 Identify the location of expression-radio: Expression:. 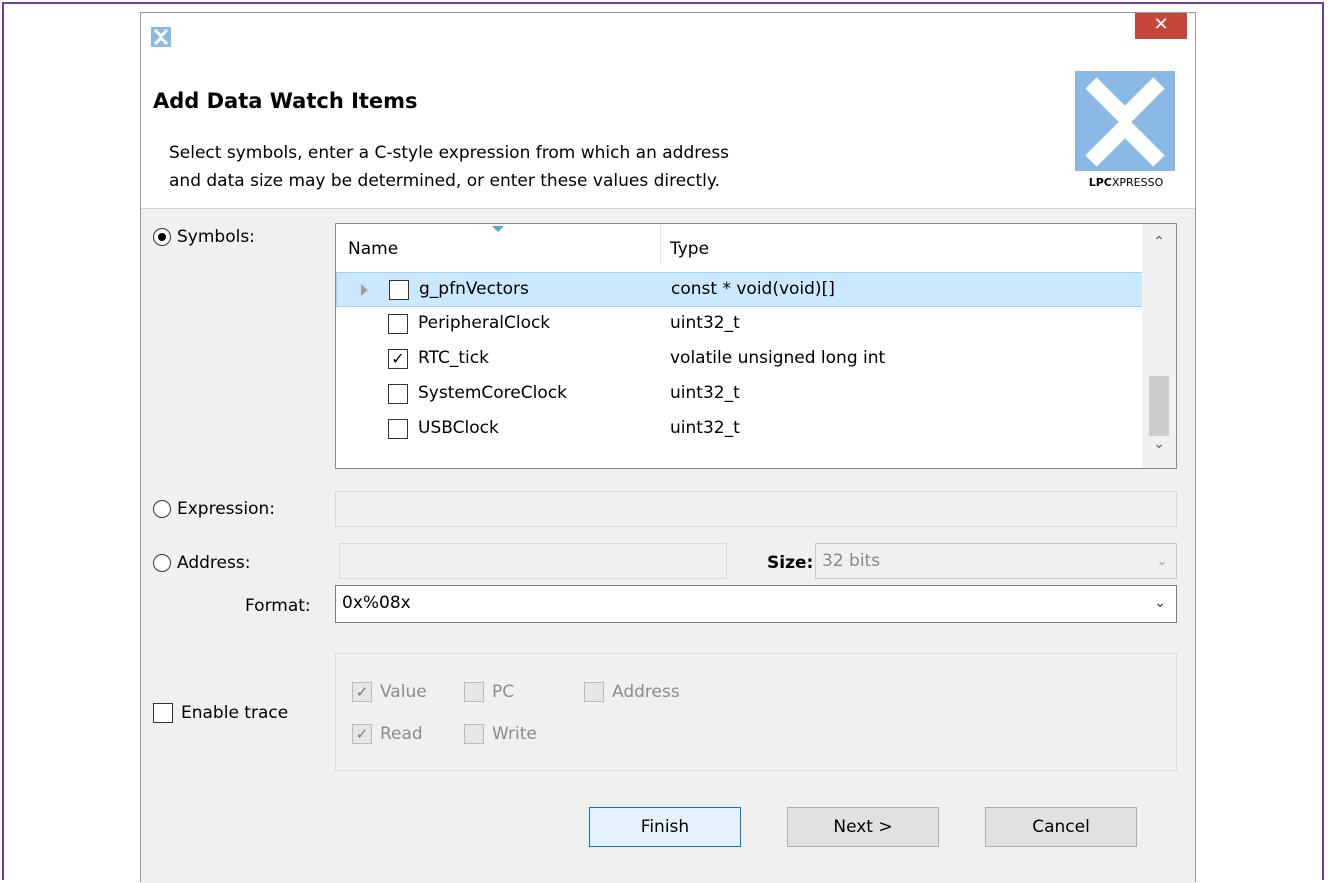
(214, 509).